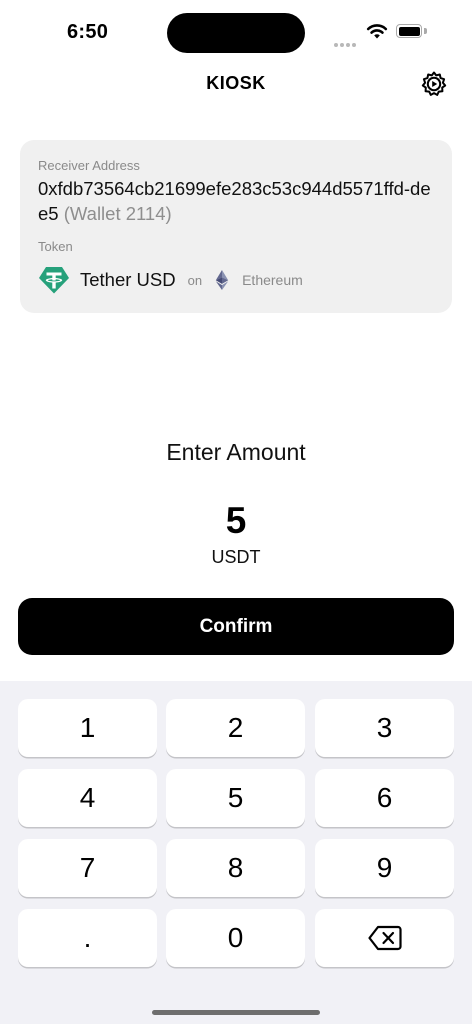  I want to click on backspace-key, so click(384, 938).